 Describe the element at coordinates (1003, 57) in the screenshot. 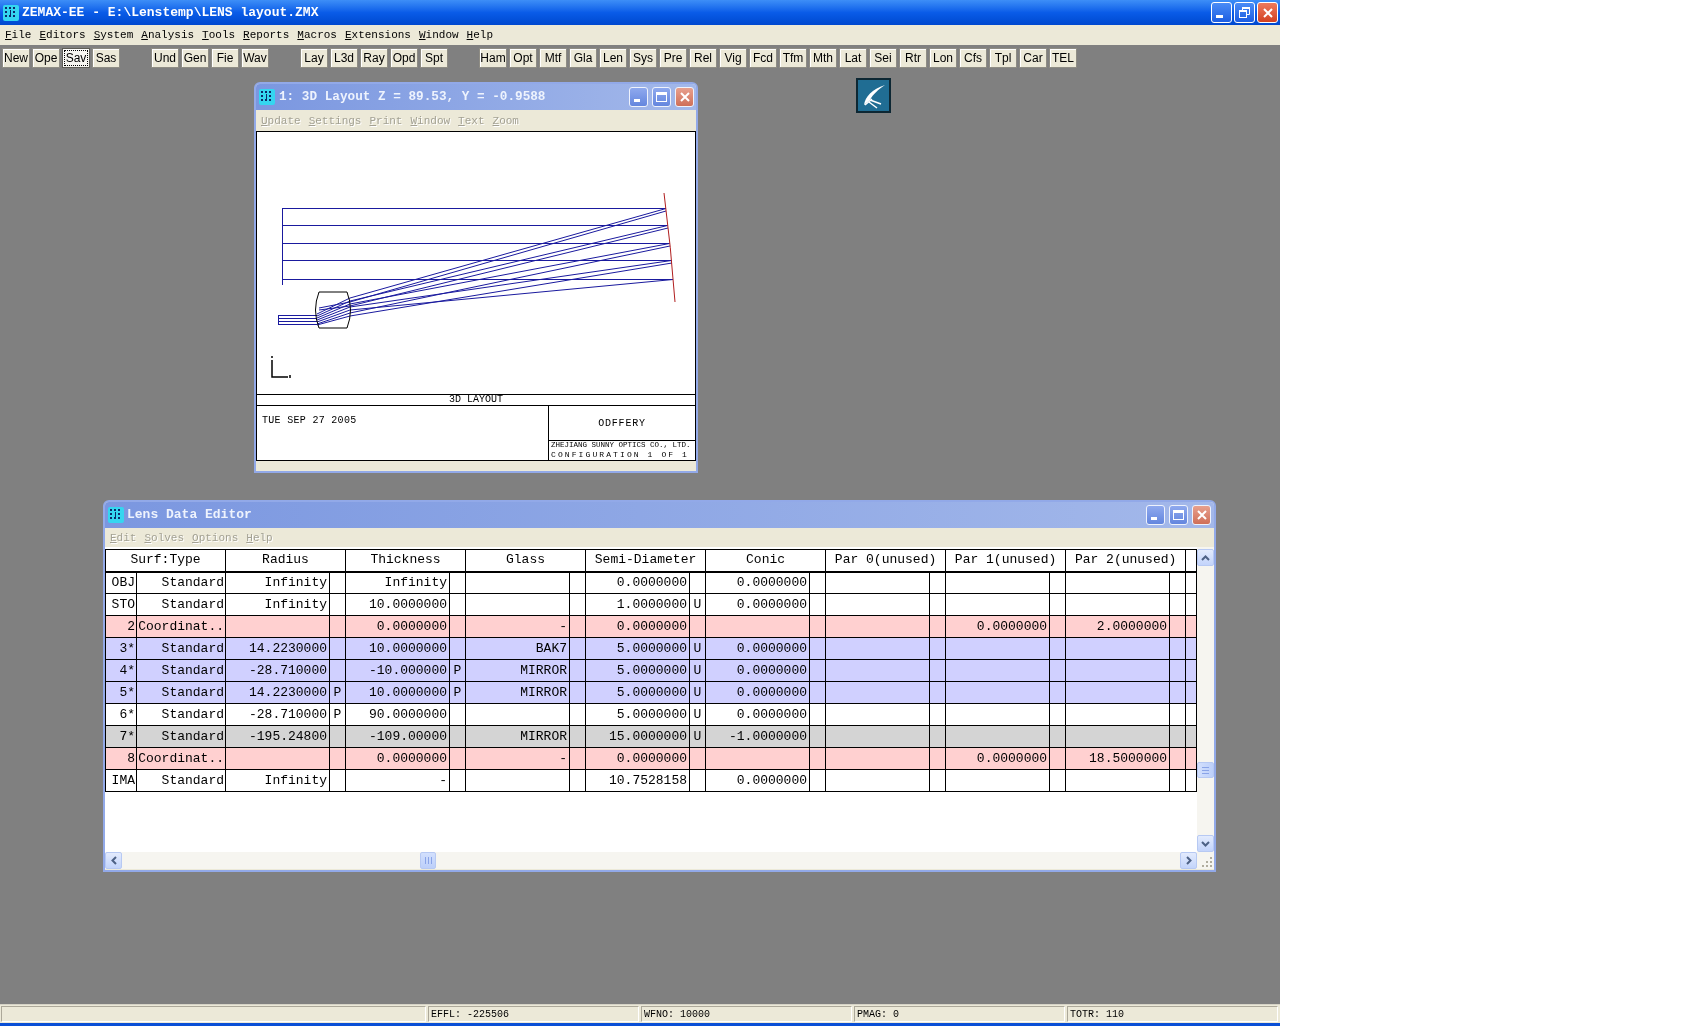

I see `toolbar-button: Tpl` at that location.